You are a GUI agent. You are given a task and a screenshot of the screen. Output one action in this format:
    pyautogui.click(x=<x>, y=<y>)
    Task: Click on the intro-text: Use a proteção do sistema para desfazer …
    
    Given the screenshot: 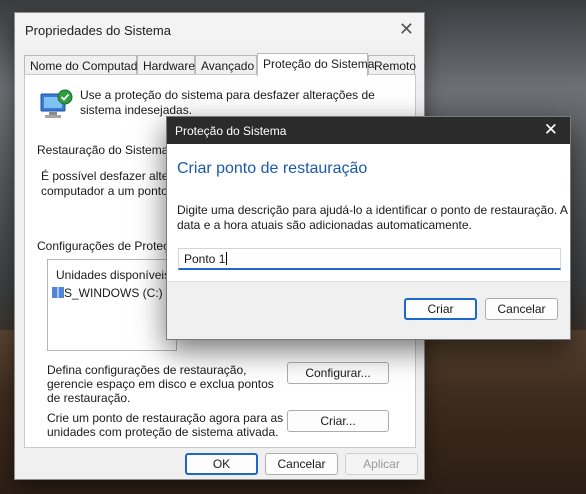 What is the action you would take?
    pyautogui.click(x=227, y=102)
    